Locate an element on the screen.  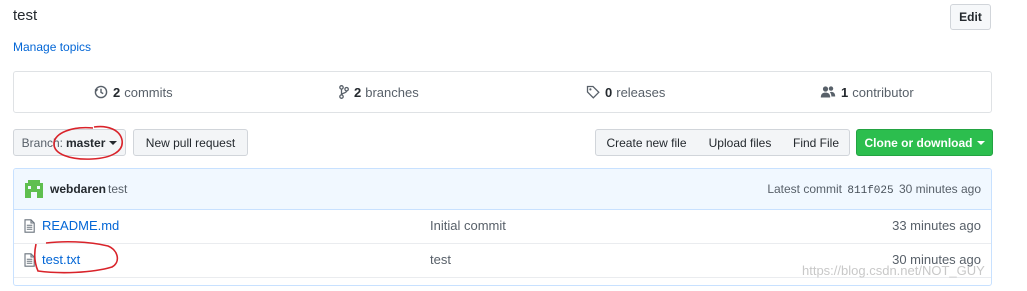
tag-icon is located at coordinates (593, 92).